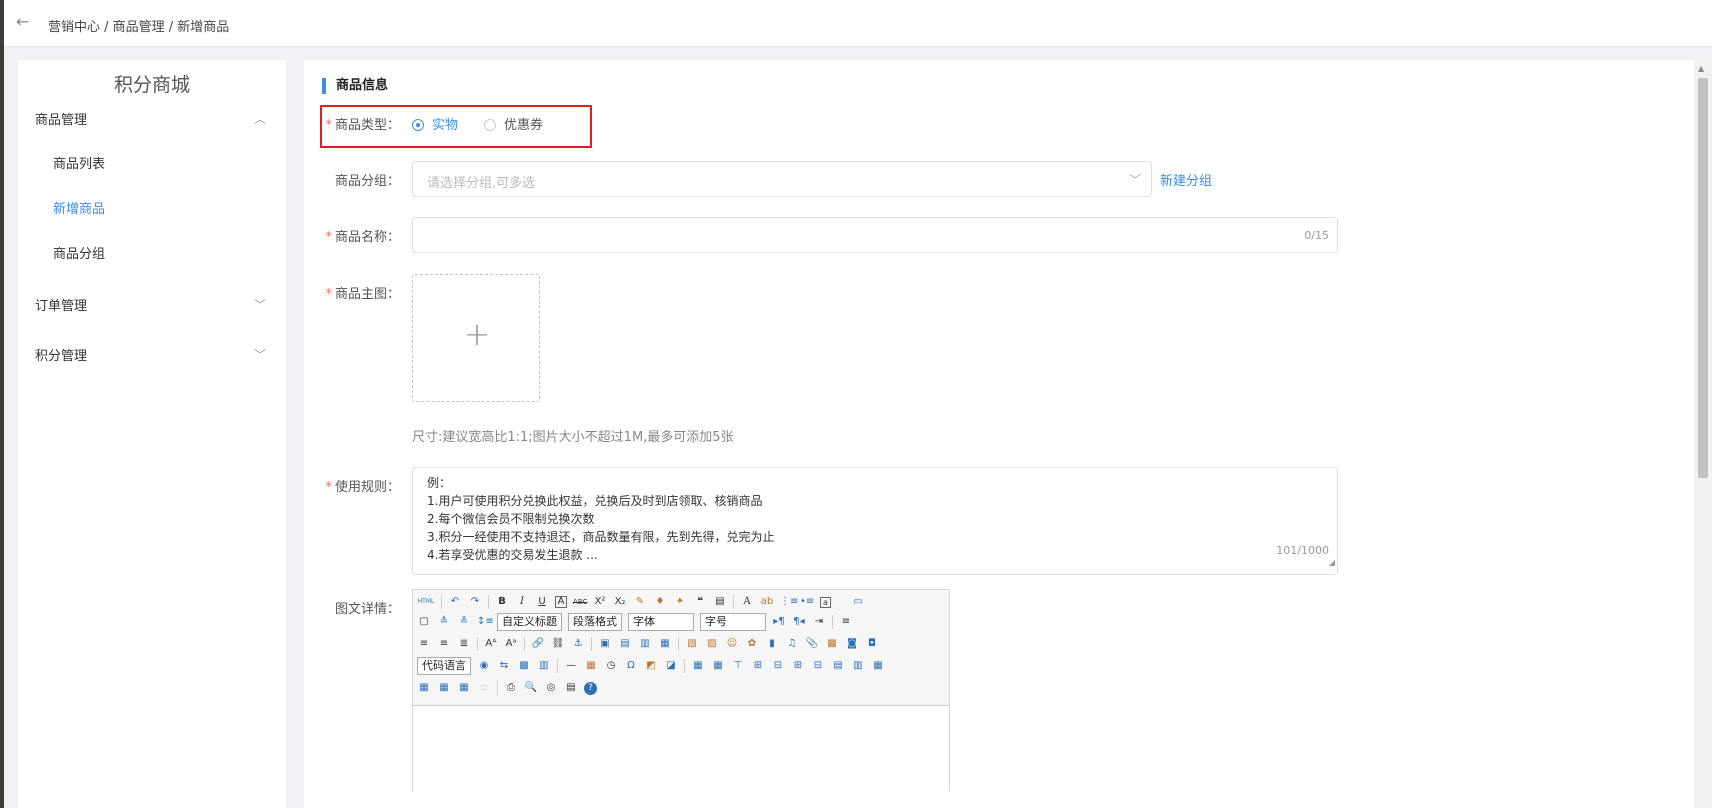 The width and height of the screenshot is (1712, 808). Describe the element at coordinates (1186, 179) in the screenshot. I see `new-group-link: 新建分组` at that location.